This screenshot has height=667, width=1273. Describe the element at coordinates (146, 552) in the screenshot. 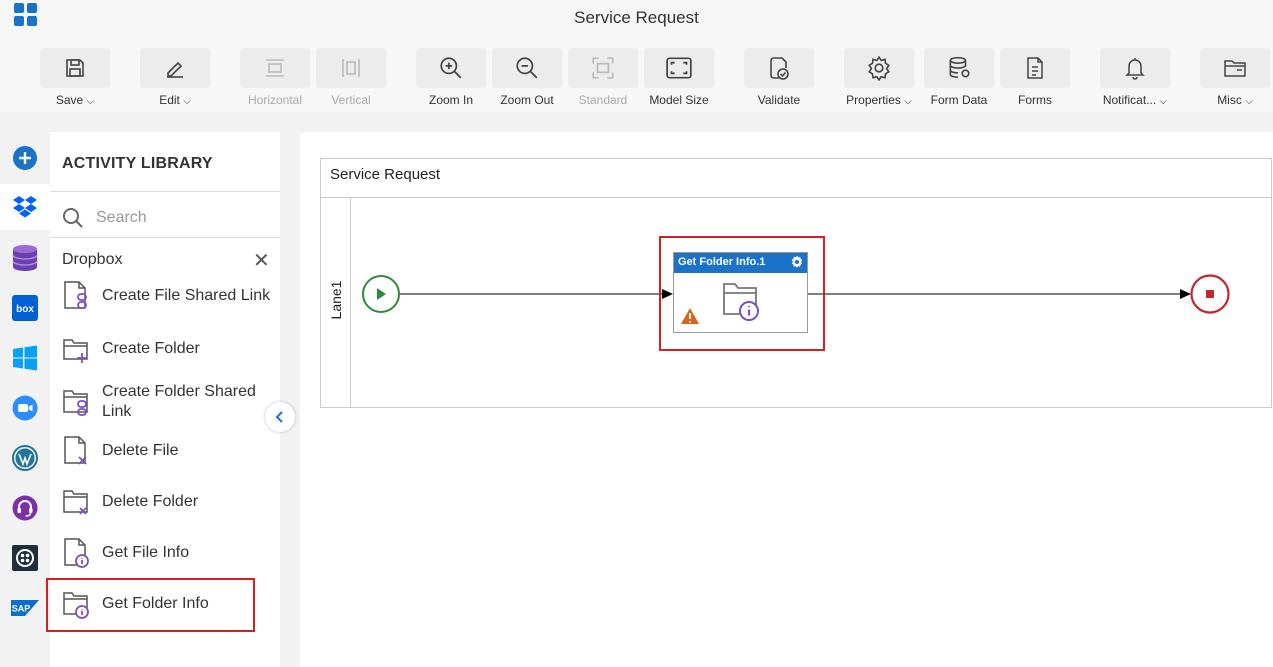

I see `activity-label: Get File Info` at that location.